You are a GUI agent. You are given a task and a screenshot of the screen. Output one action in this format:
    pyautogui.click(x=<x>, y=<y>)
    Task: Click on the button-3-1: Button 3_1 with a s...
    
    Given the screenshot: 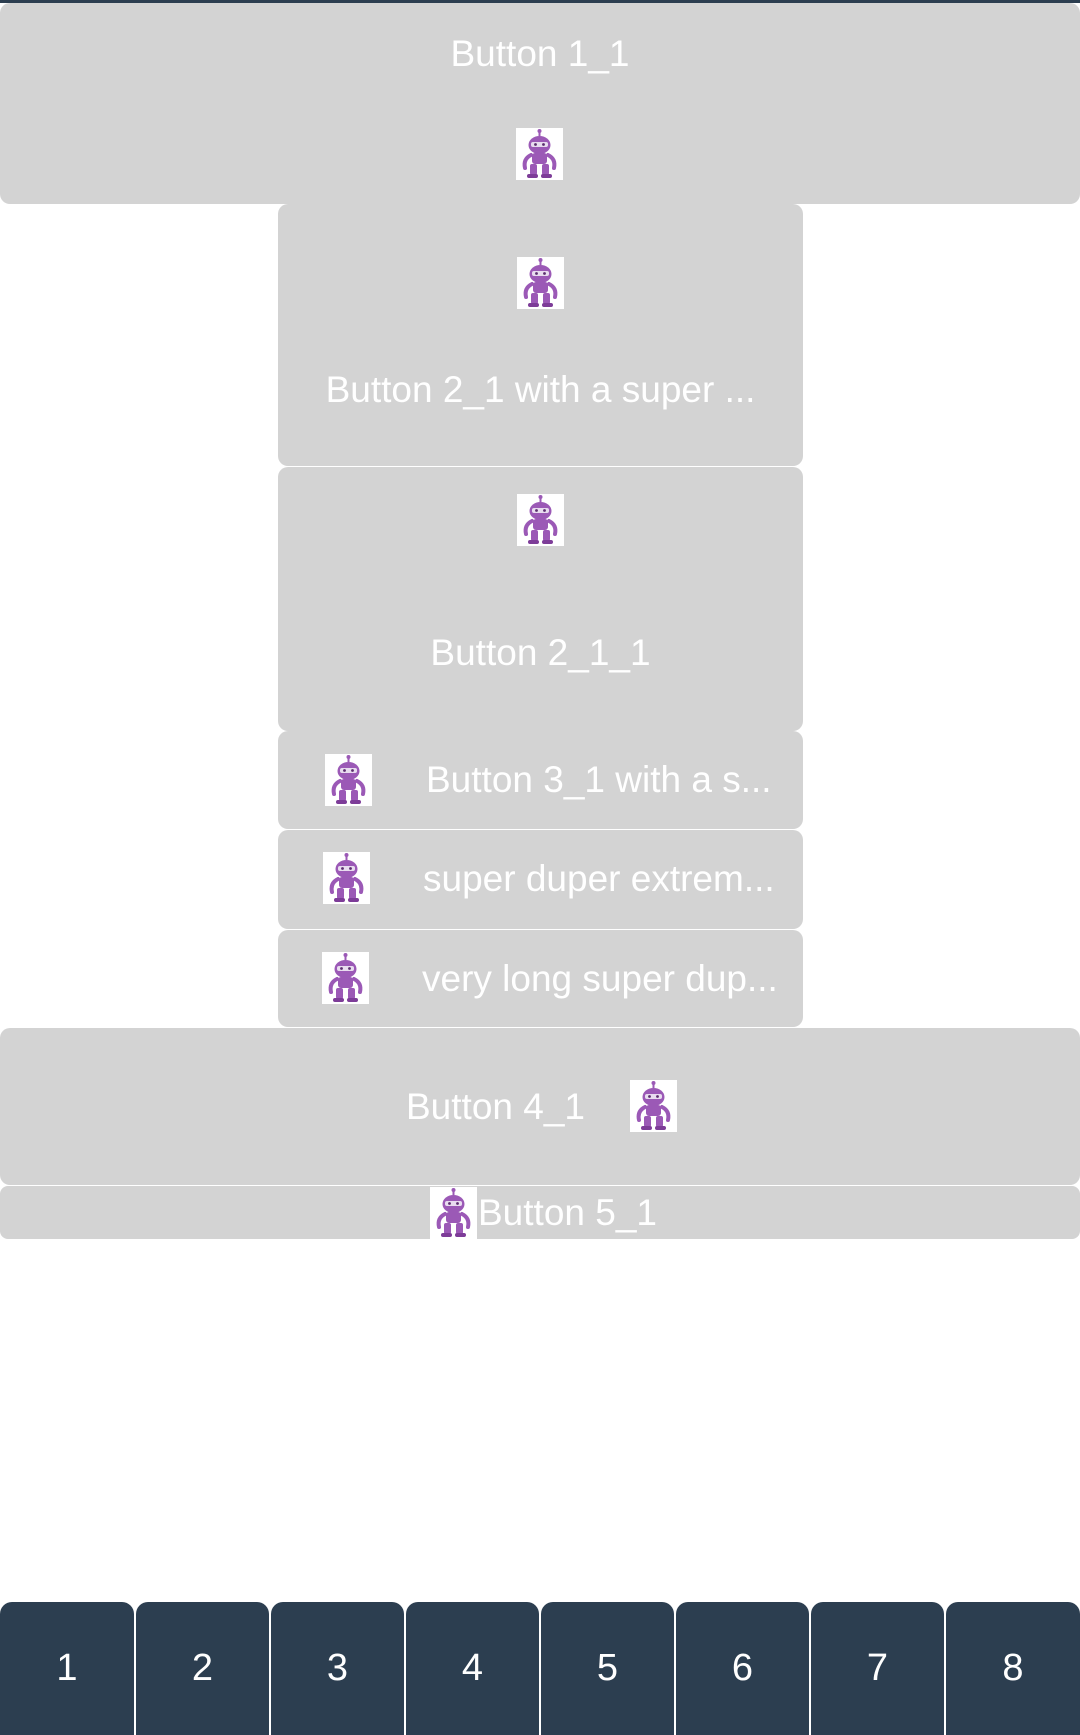 What is the action you would take?
    pyautogui.click(x=540, y=780)
    